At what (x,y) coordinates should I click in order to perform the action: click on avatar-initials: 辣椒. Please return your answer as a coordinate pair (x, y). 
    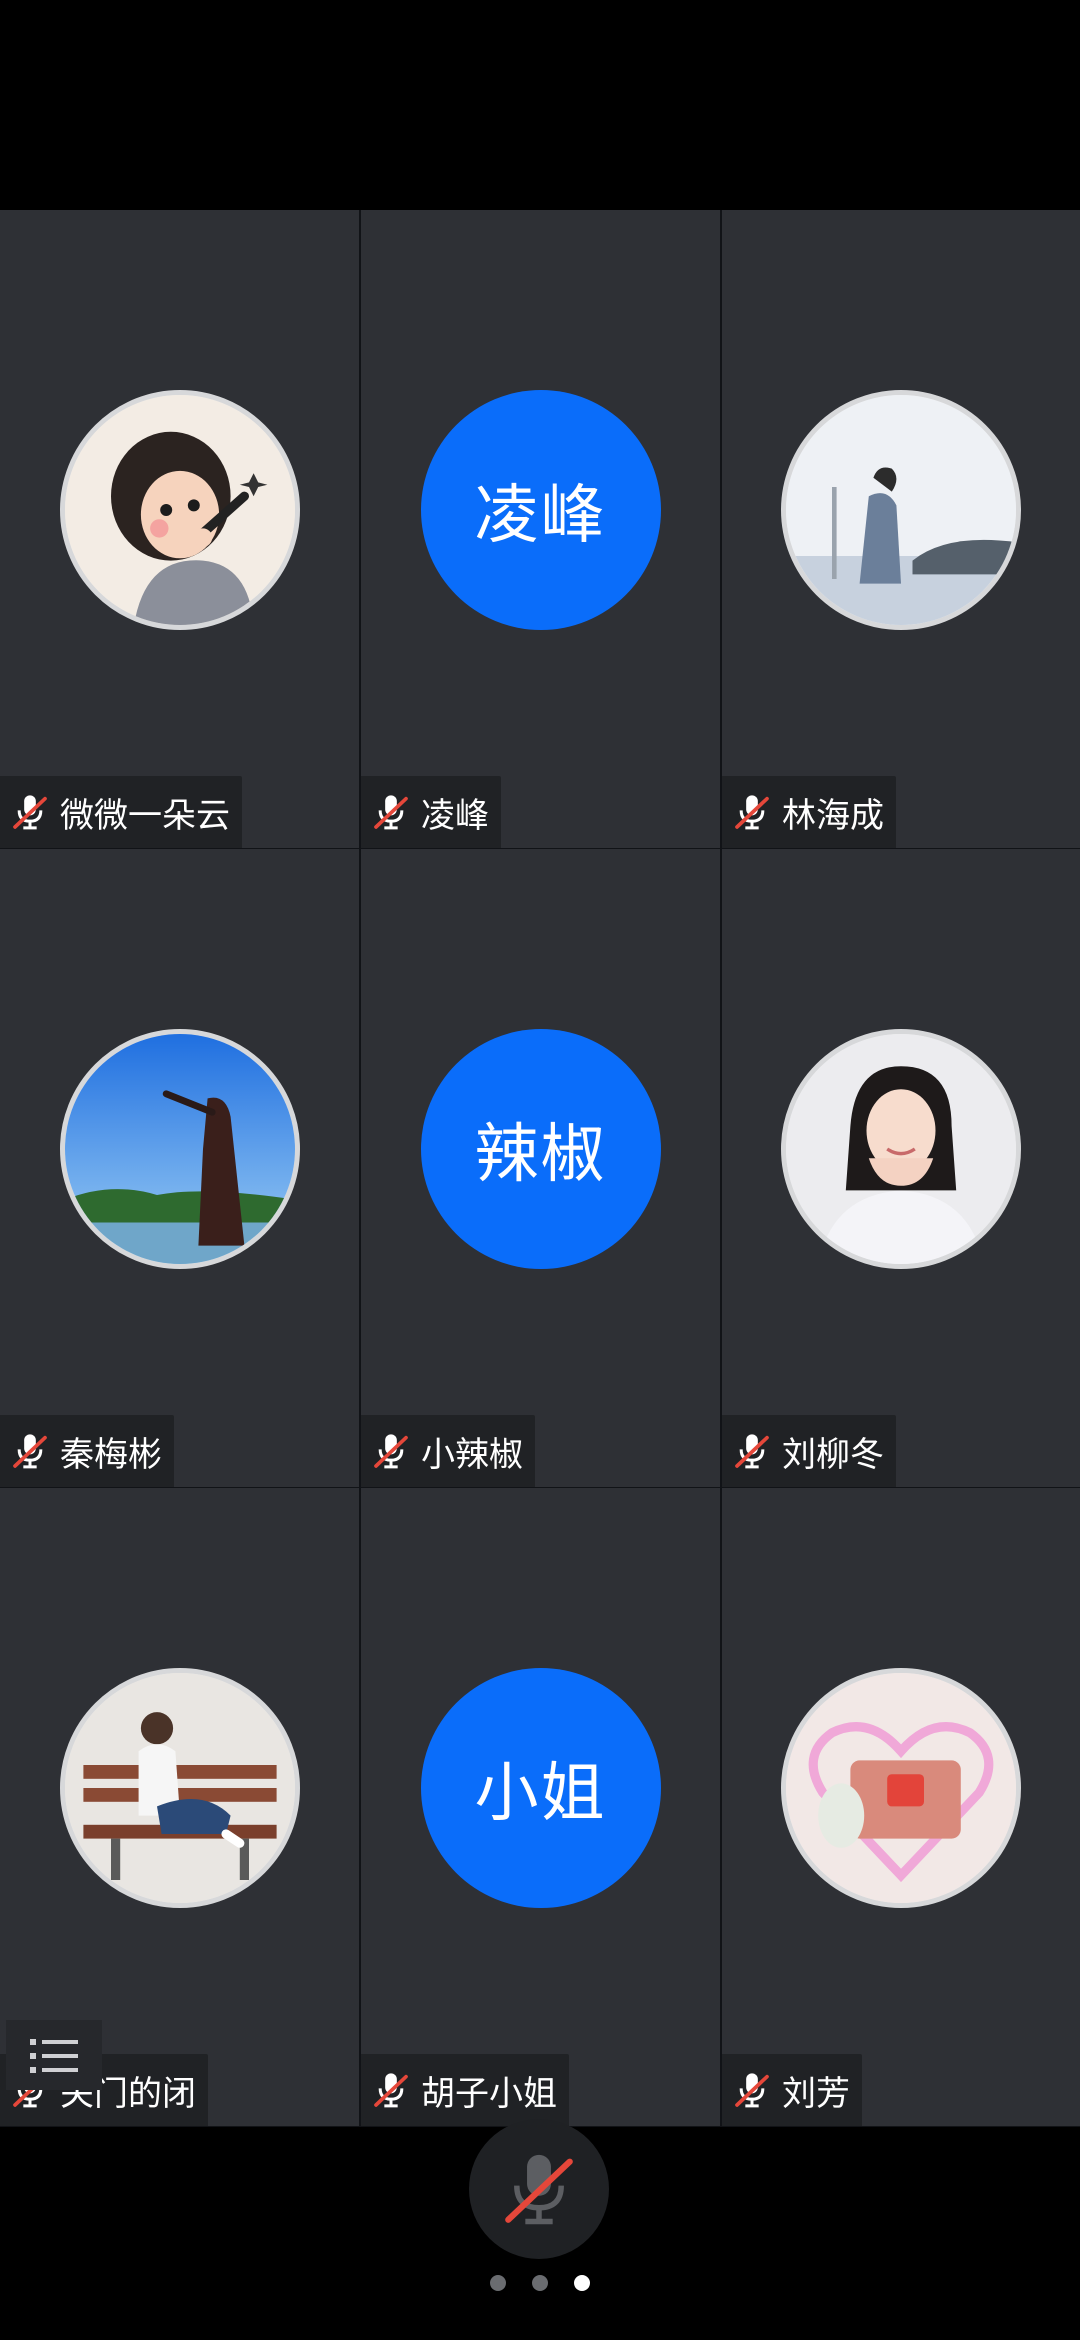
    Looking at the image, I should click on (540, 1155).